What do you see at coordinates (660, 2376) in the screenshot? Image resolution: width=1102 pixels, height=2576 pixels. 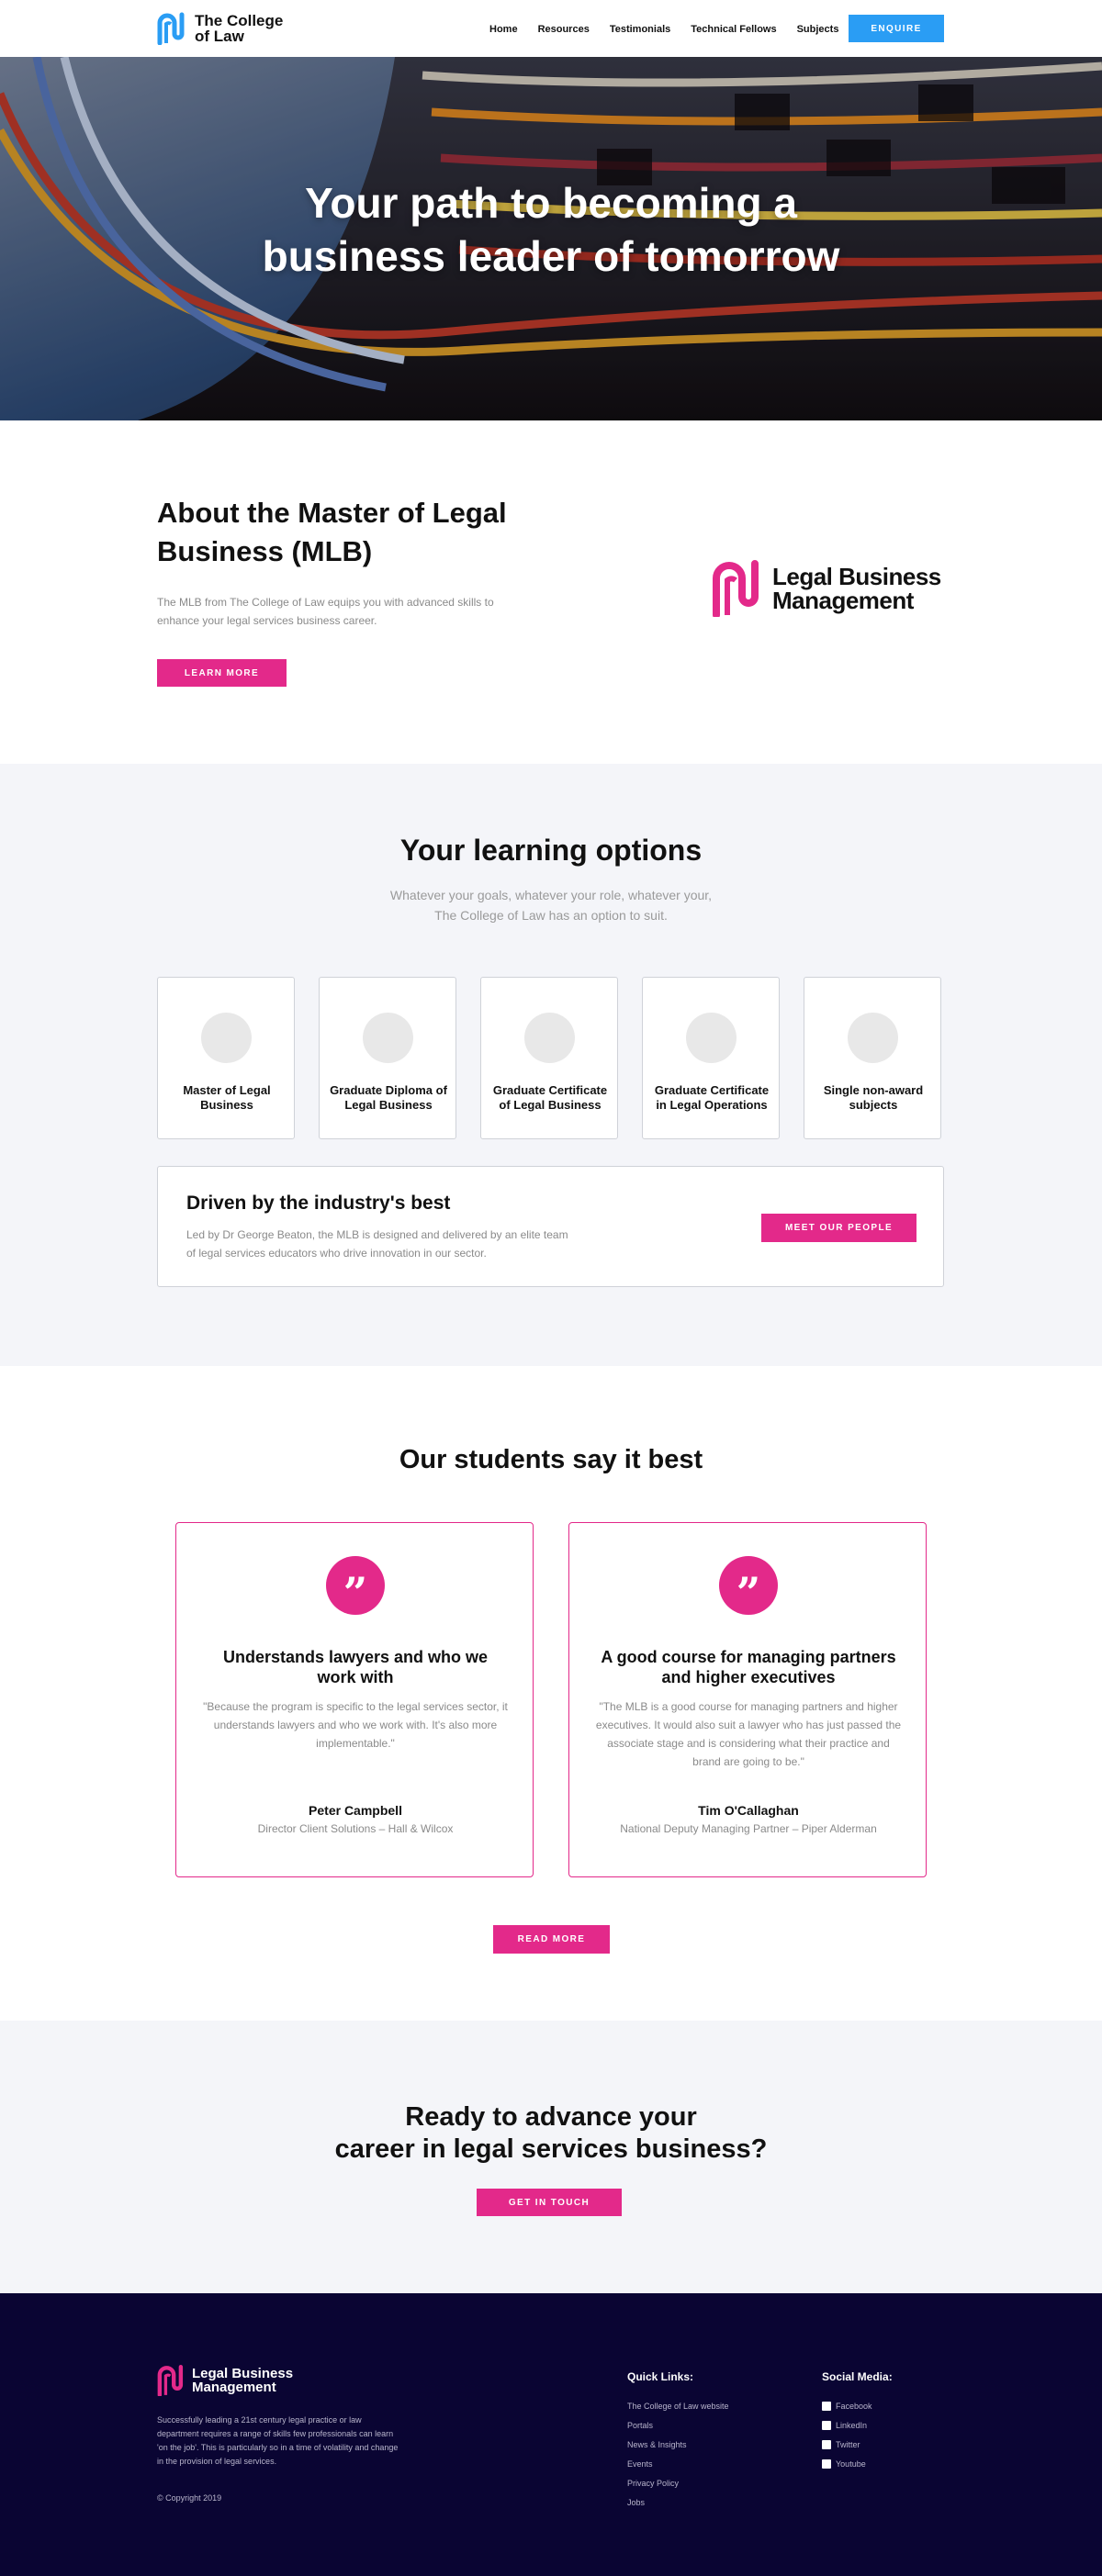 I see `quick-links-title: Quick Links:` at bounding box center [660, 2376].